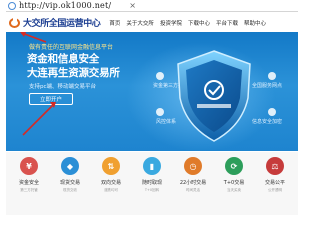 The height and width of the screenshot is (240, 320). I want to click on feature-item: ▮ 随时取现 T+0回转, so click(152, 186).